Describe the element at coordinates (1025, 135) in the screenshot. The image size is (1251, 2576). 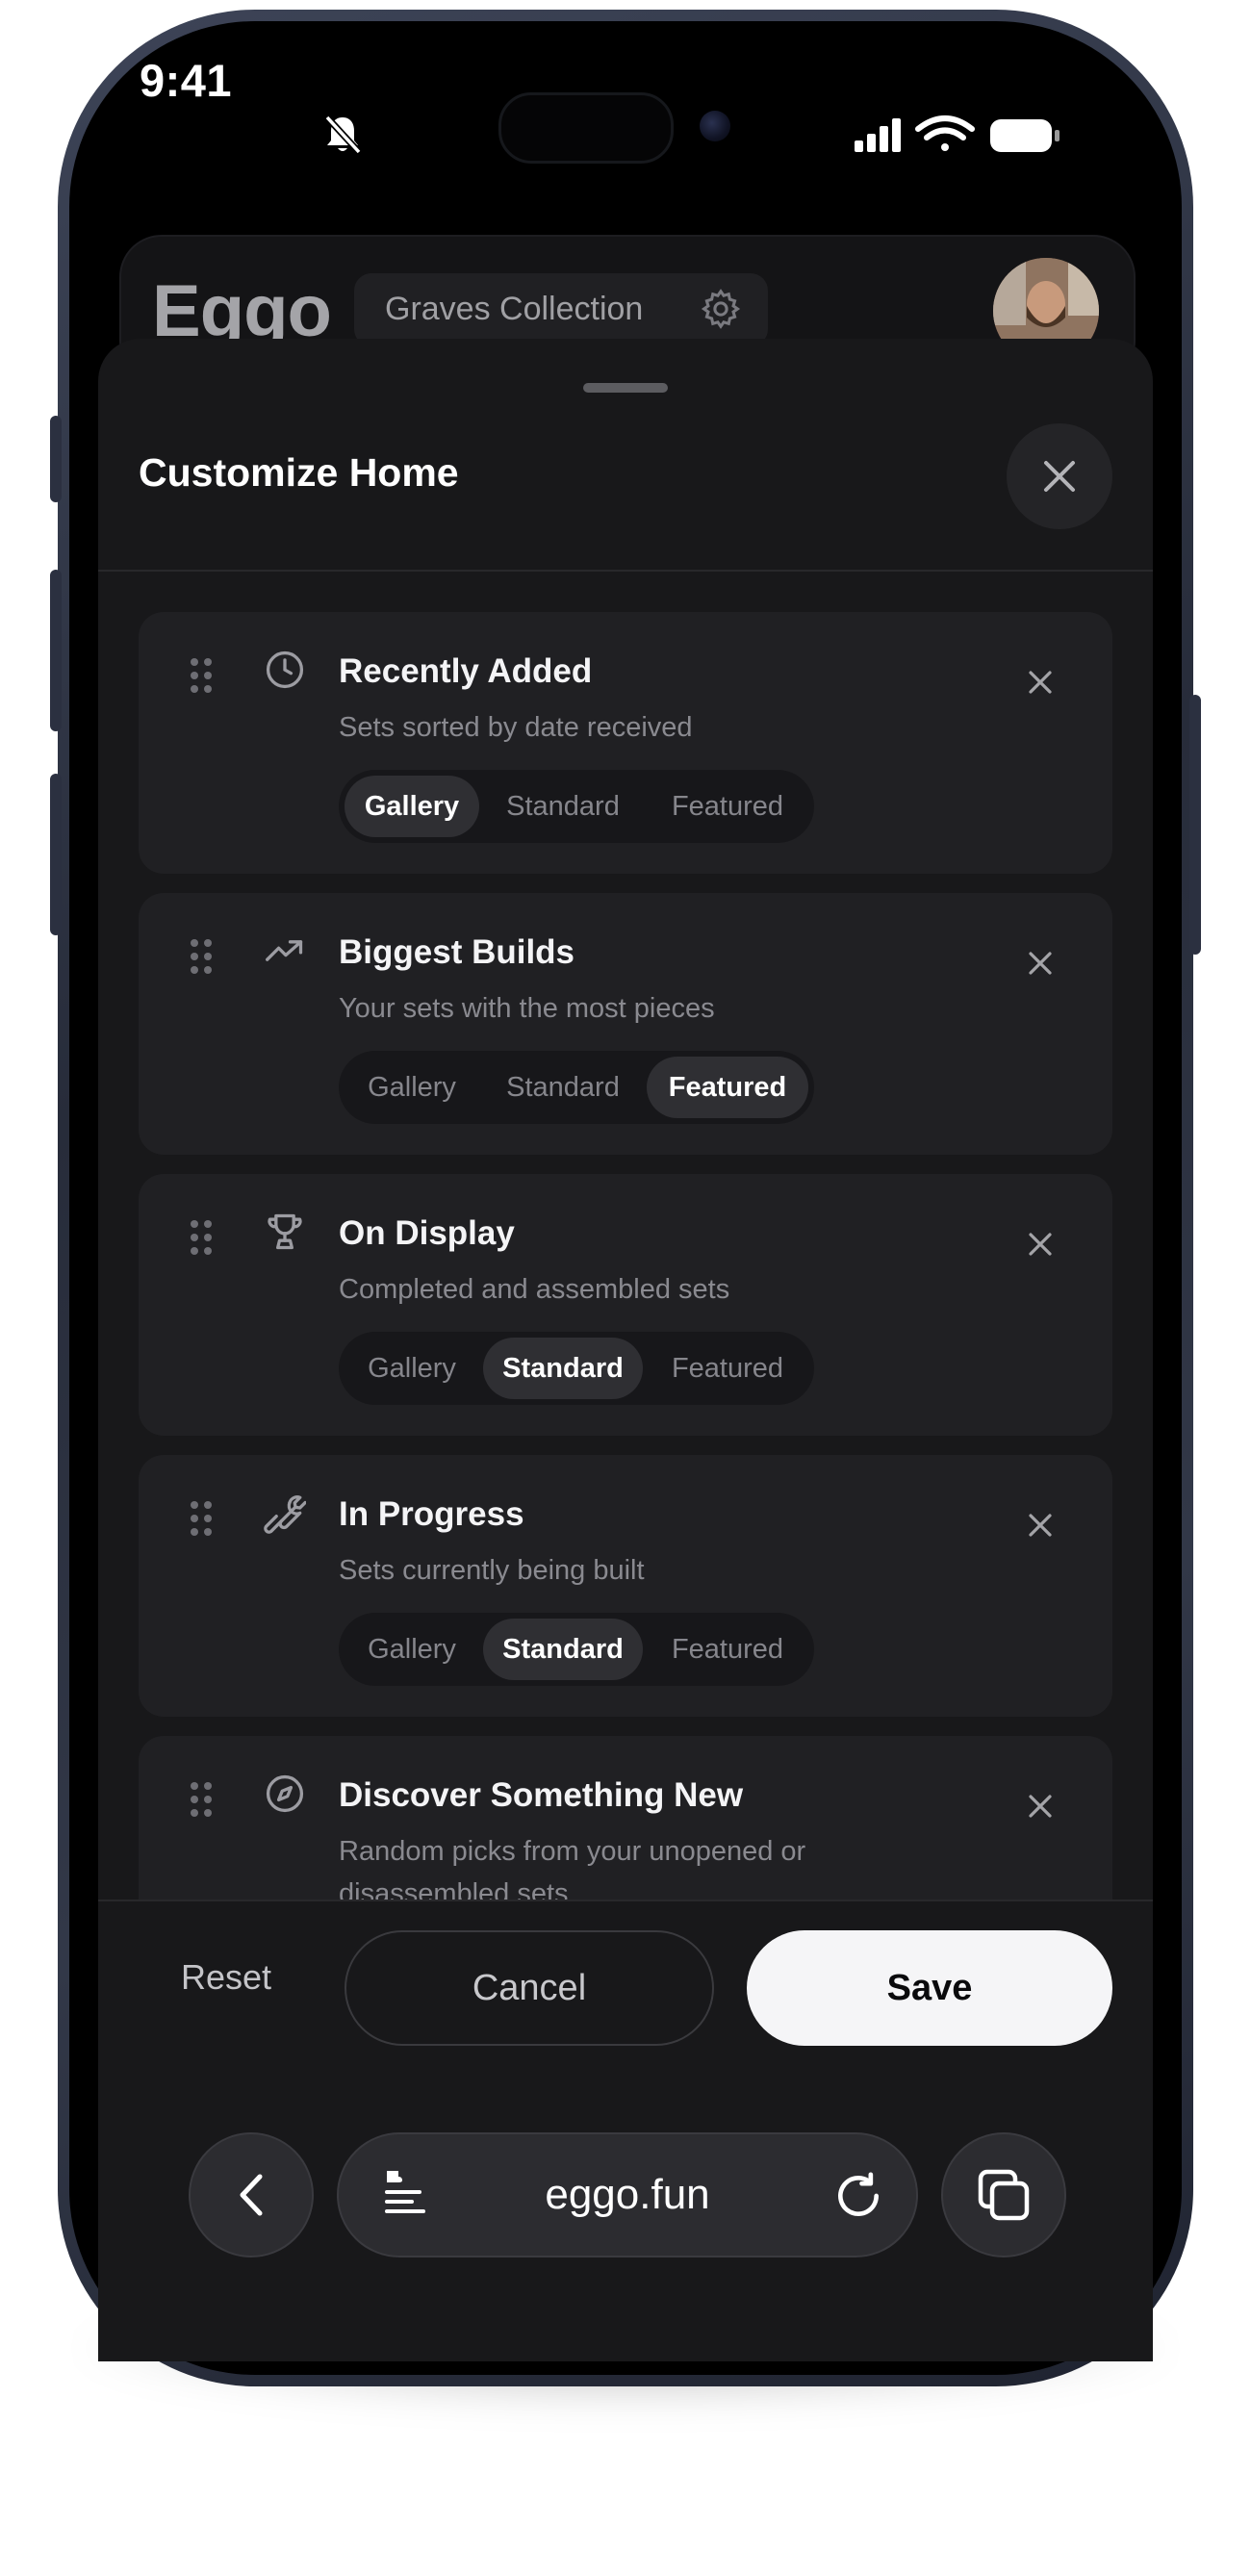
I see `battery-icon` at that location.